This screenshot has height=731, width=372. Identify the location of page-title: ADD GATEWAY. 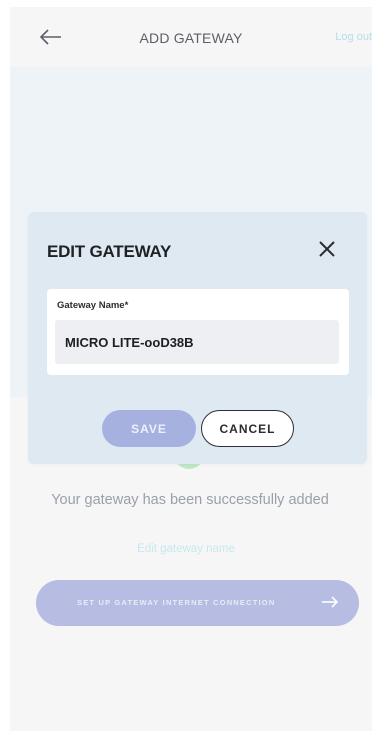
(191, 38).